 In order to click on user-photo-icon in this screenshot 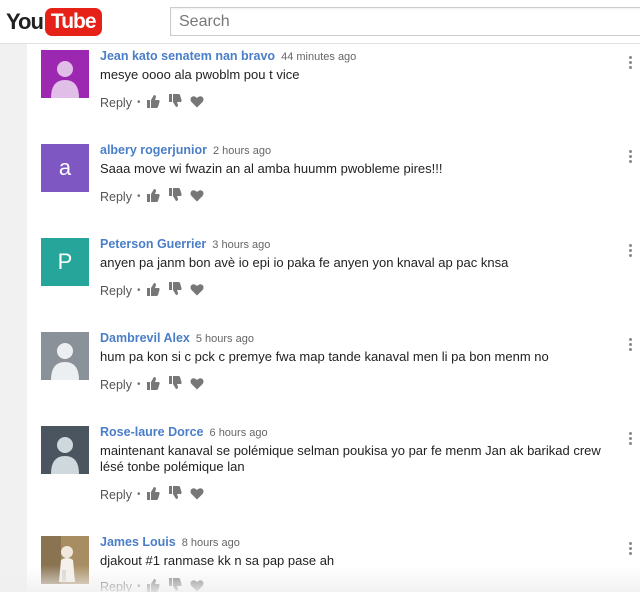, I will do `click(65, 560)`.